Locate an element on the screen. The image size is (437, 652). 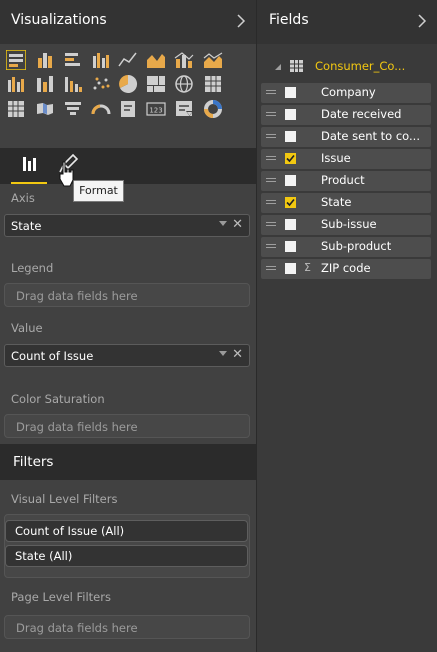
axis-field-pill: State ✕ is located at coordinates (127, 225).